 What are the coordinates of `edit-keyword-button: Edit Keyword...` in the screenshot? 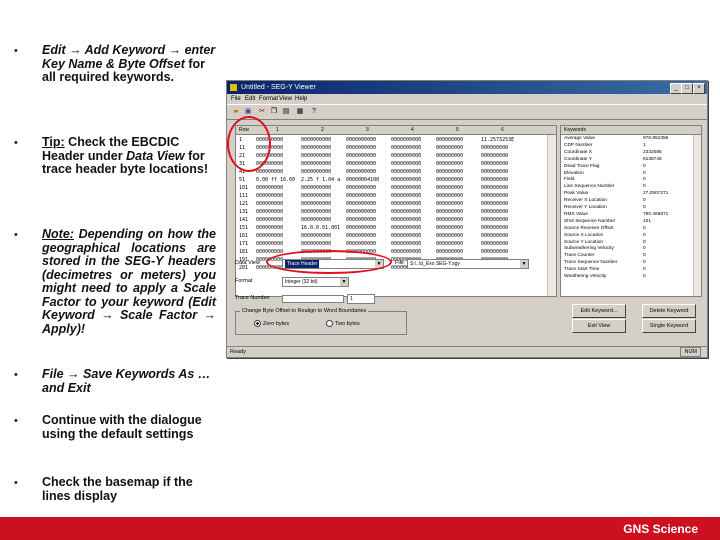 It's located at (599, 311).